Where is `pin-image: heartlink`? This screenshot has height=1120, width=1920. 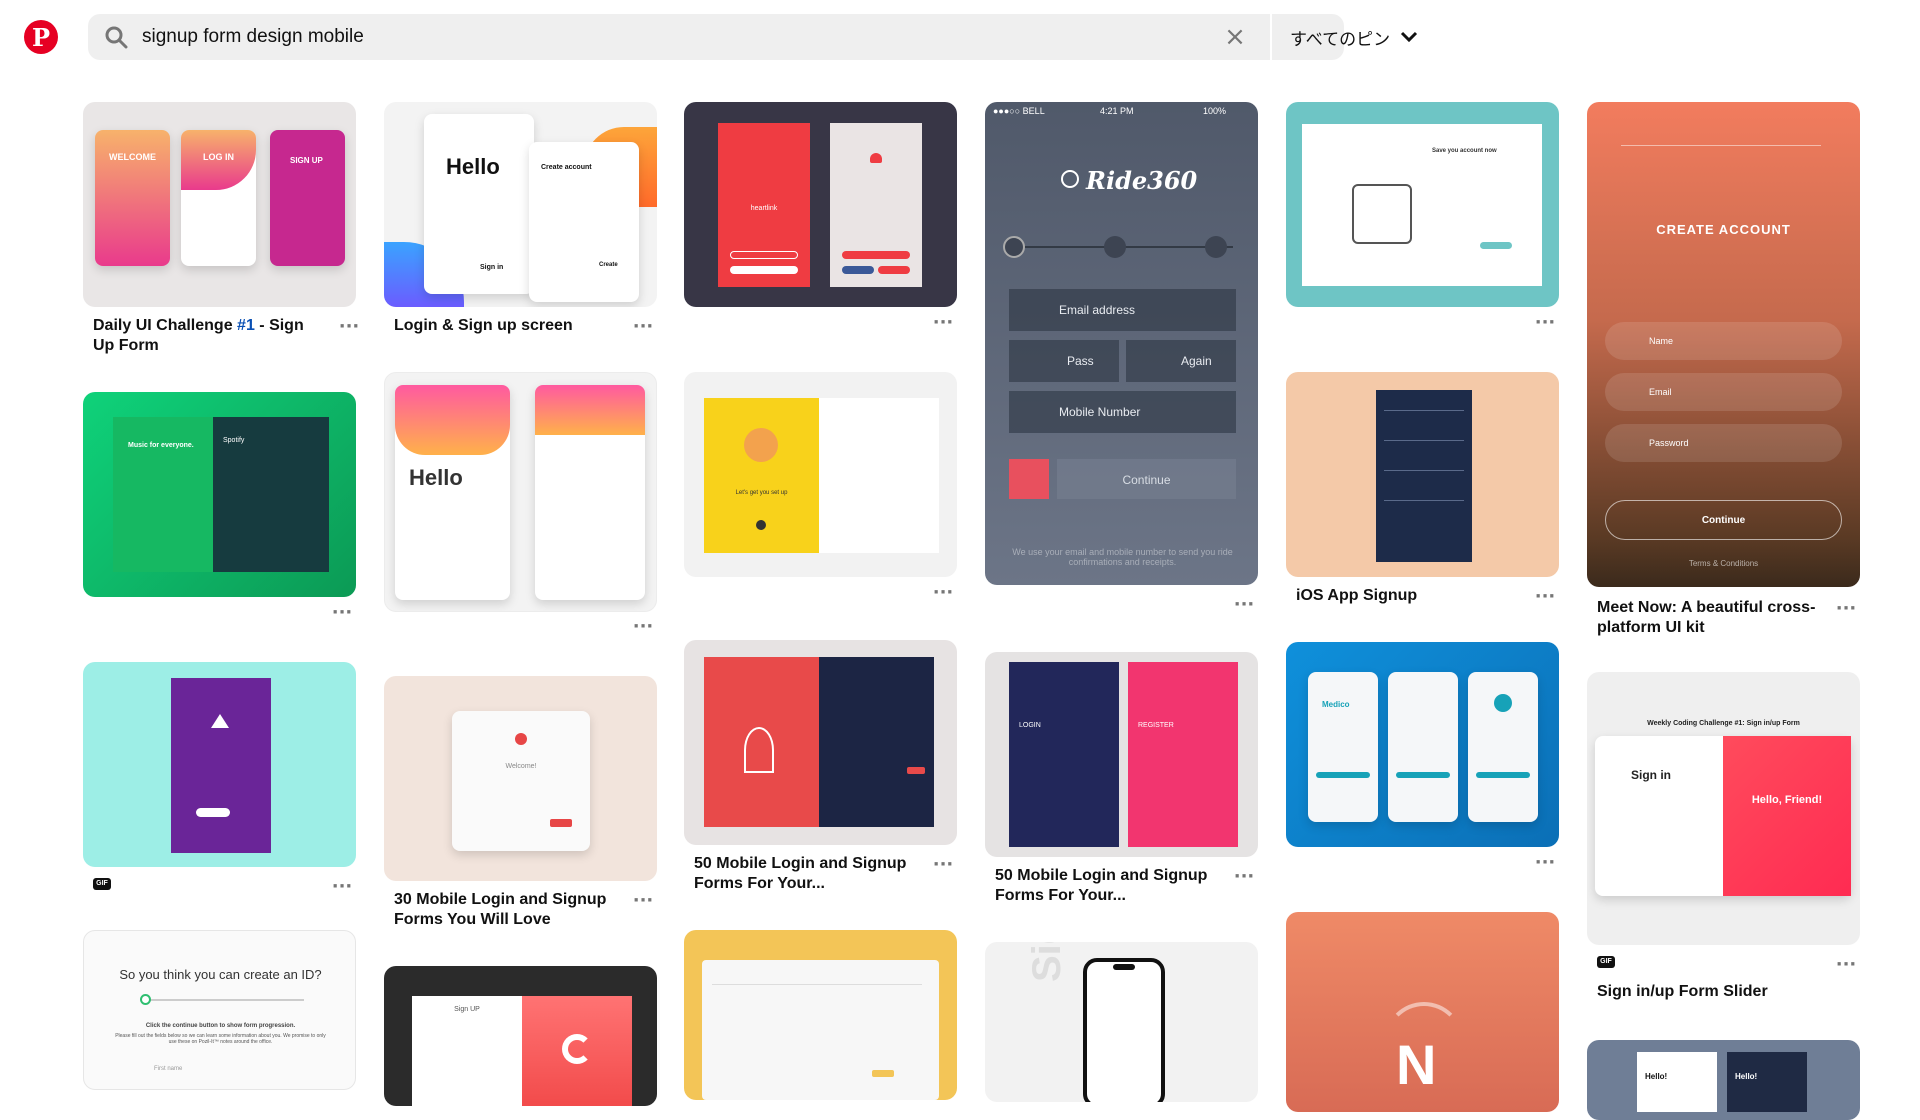 pin-image: heartlink is located at coordinates (820, 204).